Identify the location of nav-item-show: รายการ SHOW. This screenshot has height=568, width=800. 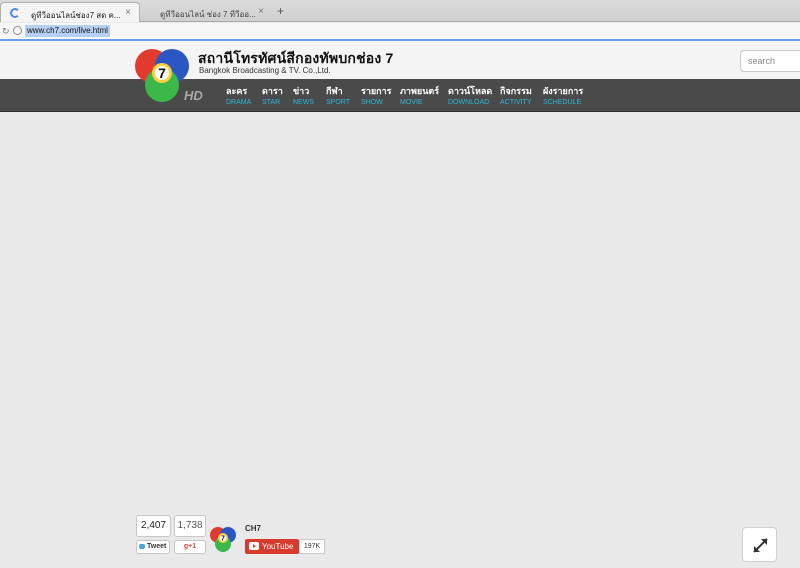
(376, 95).